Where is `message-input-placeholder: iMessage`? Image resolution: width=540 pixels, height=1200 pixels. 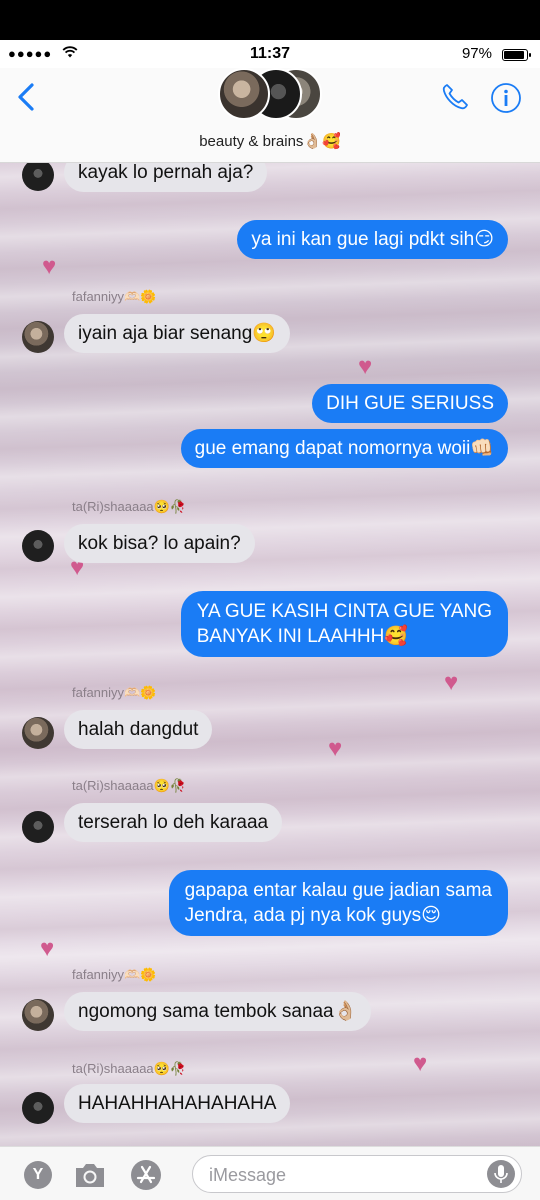
message-input-placeholder: iMessage is located at coordinates (248, 1175).